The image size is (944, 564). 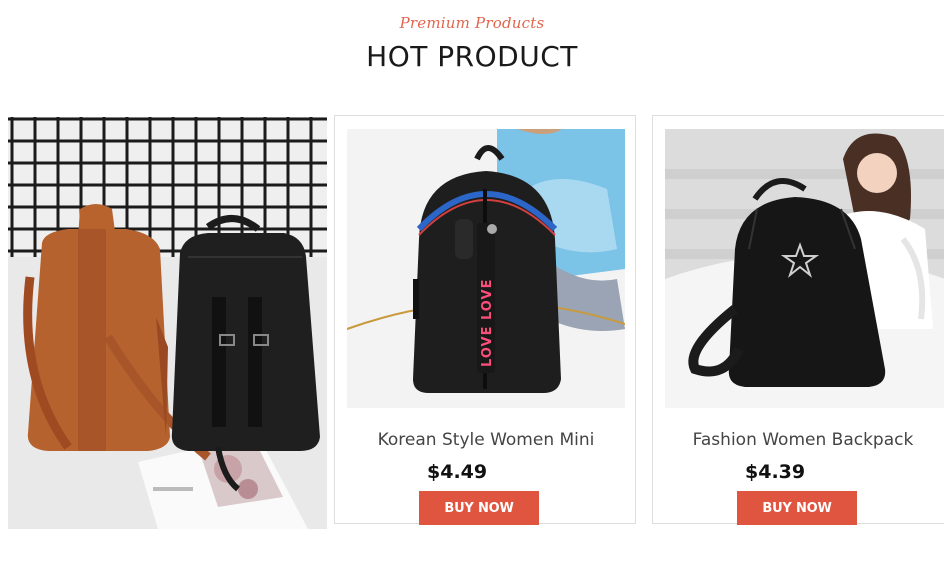 What do you see at coordinates (775, 472) in the screenshot?
I see `product-price: $4.39` at bounding box center [775, 472].